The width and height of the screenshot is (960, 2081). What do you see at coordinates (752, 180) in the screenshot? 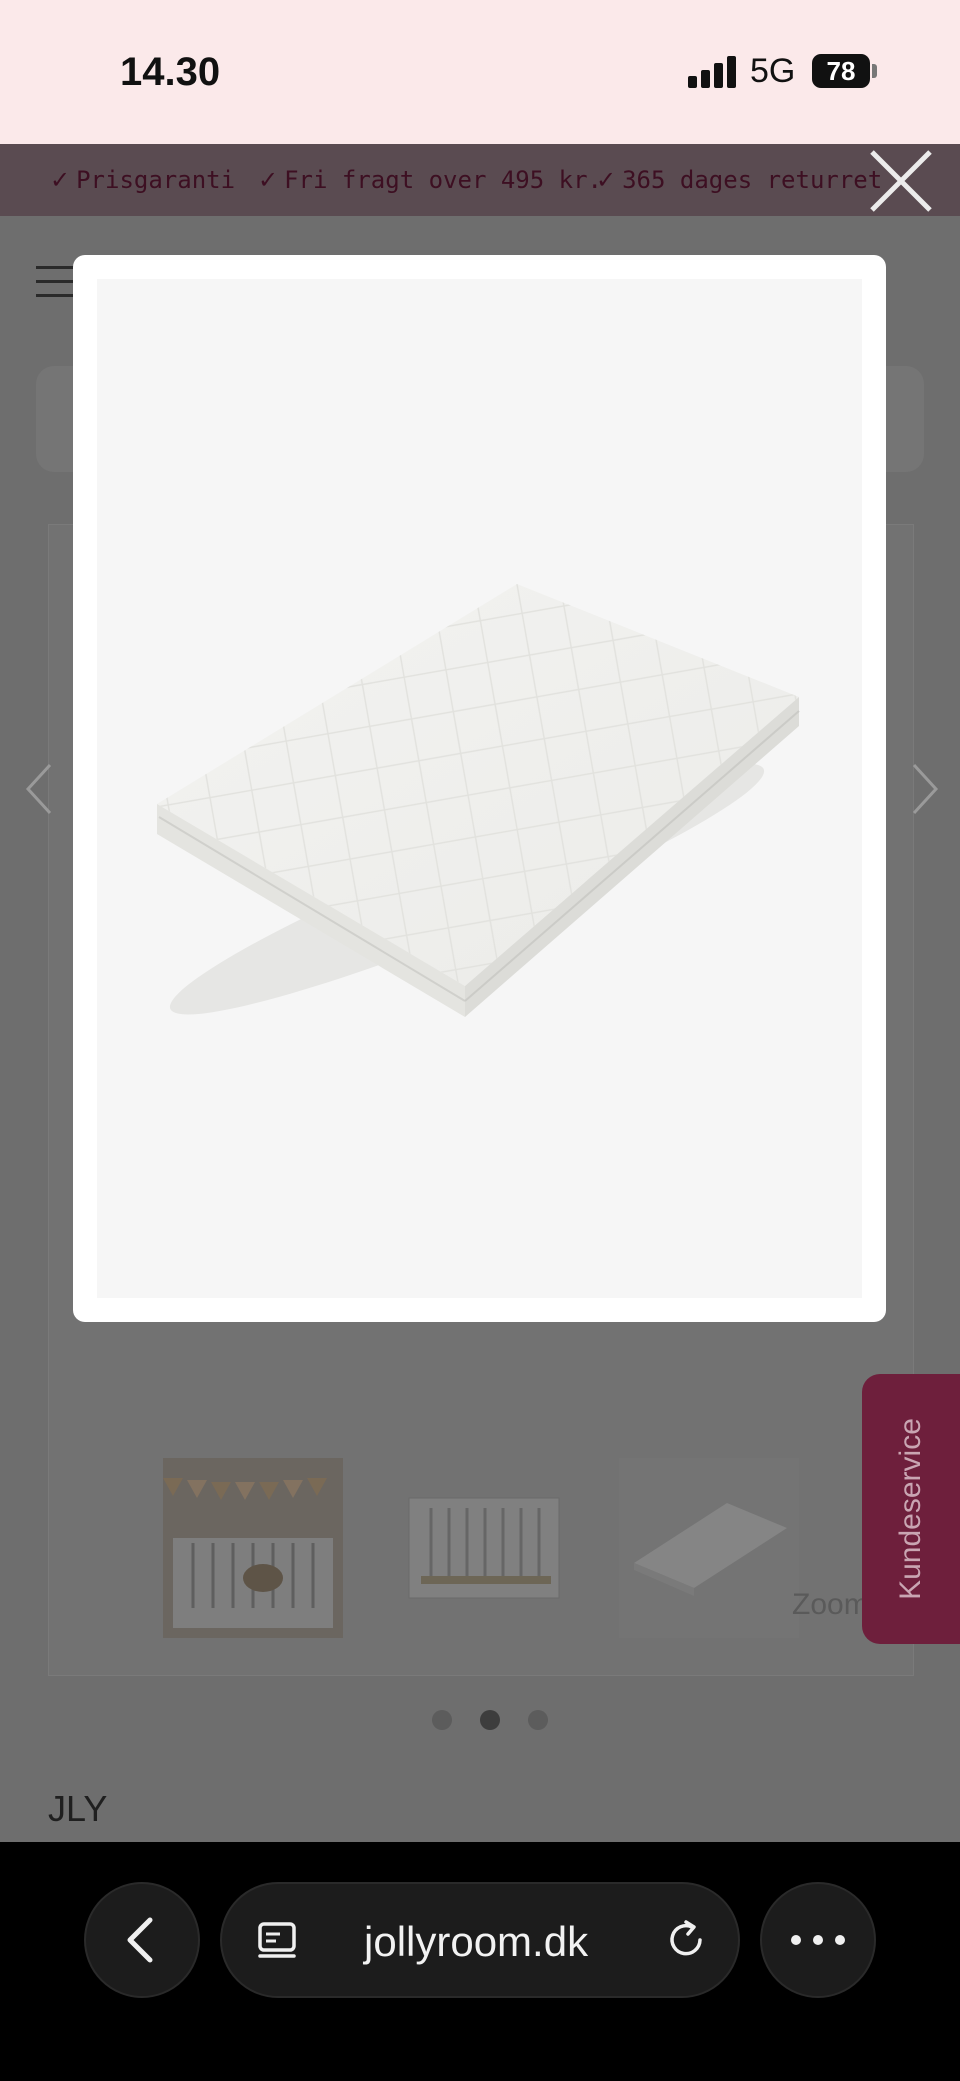
I see `promo-label: 365 dages returret` at bounding box center [752, 180].